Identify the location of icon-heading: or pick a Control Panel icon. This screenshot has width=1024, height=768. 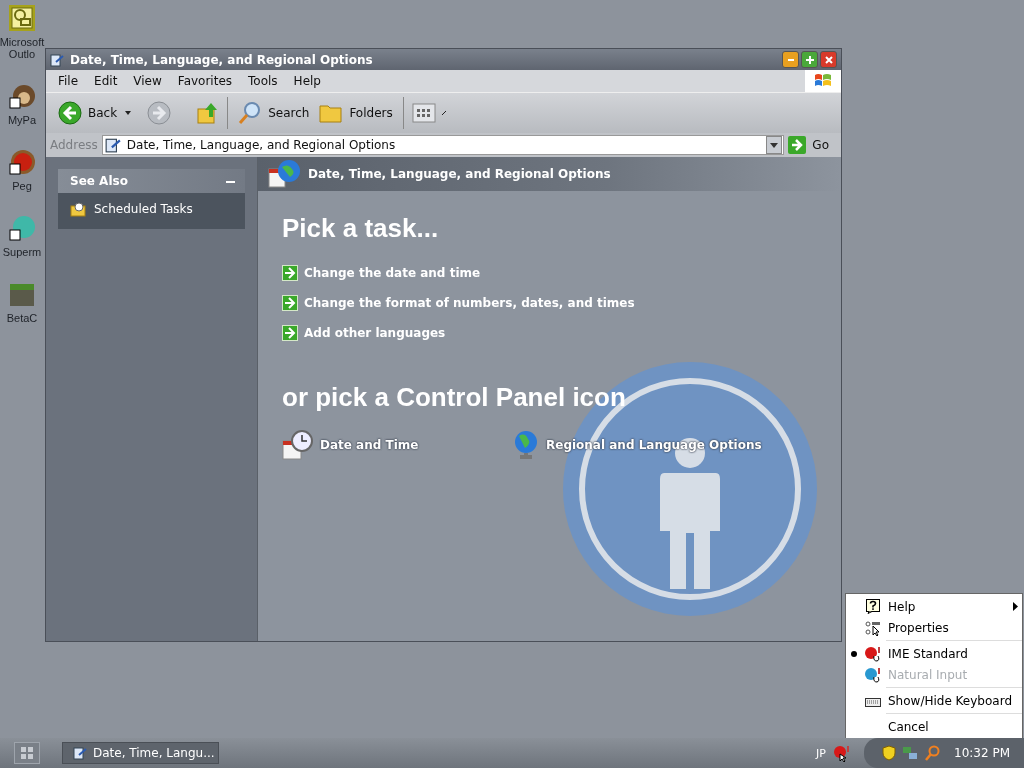
(454, 397).